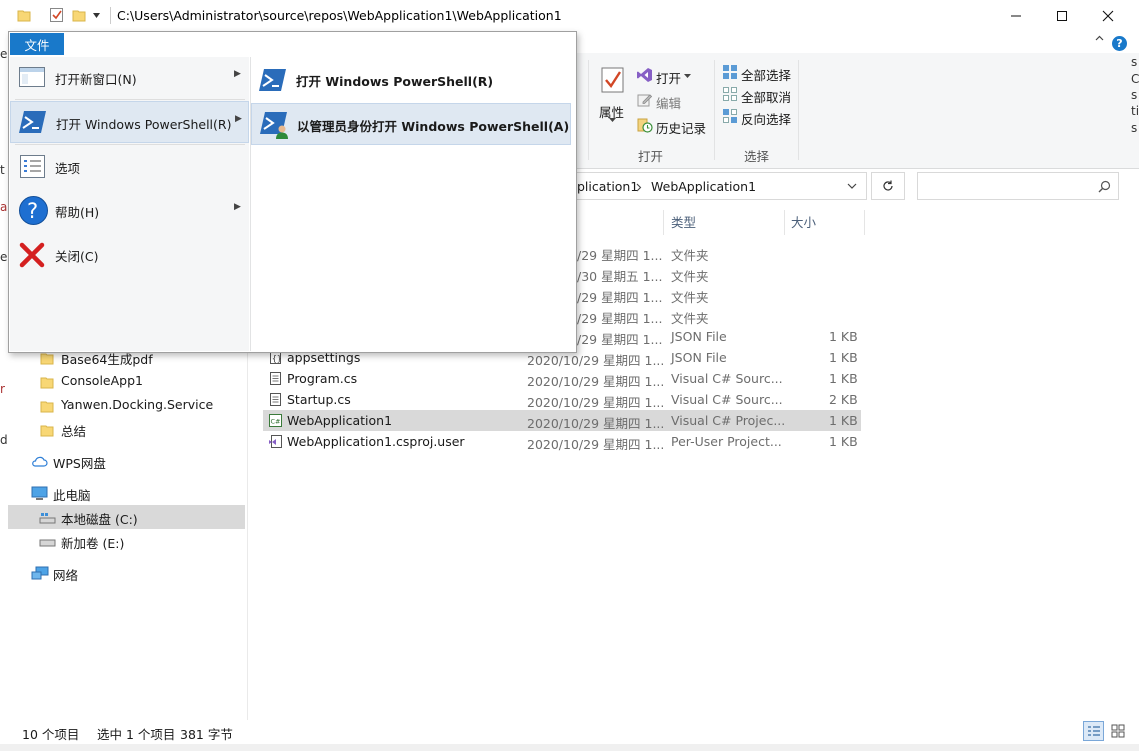 This screenshot has width=1139, height=751. I want to click on nav-wps-cloud: WPS网盘, so click(136, 462).